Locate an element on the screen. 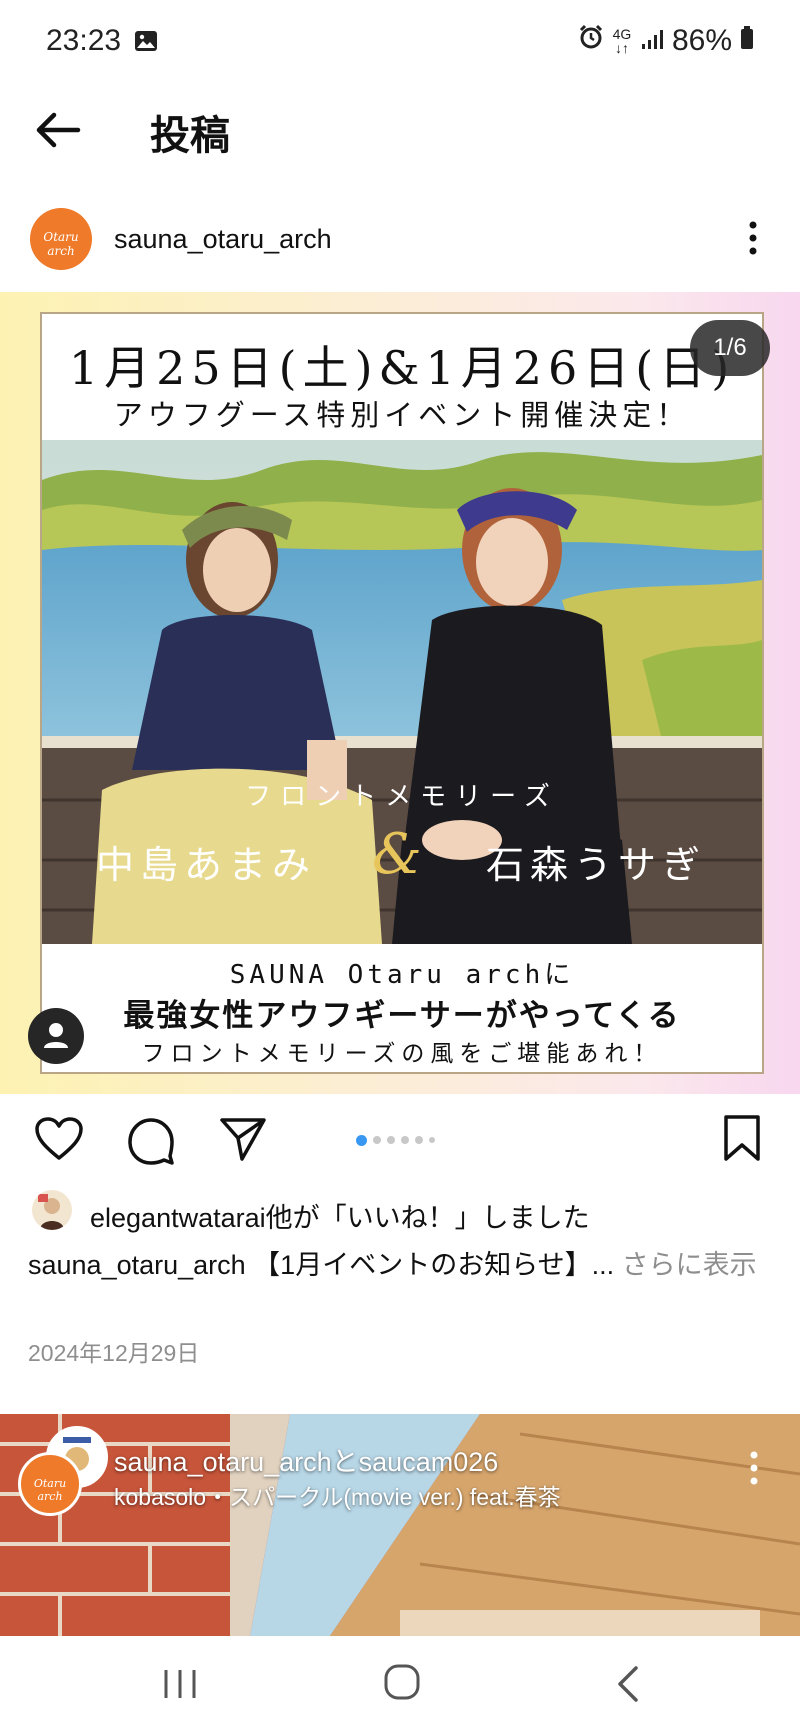  save-button is located at coordinates (742, 1138).